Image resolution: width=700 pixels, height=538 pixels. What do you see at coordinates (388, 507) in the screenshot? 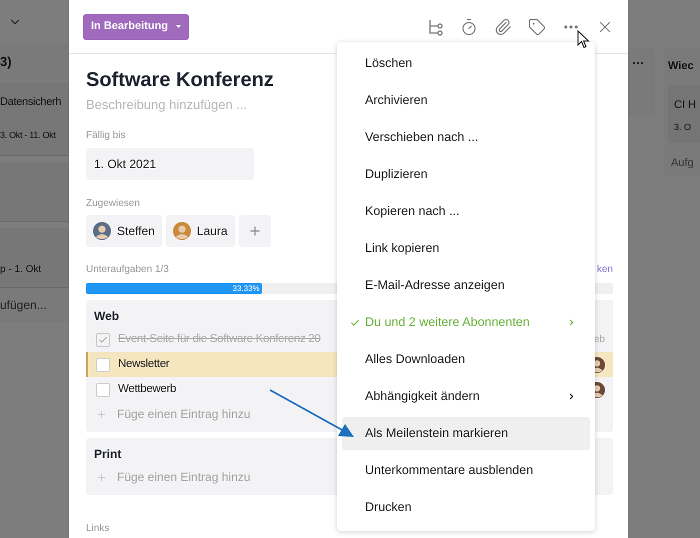
I see `menu-item-label: Drucken` at bounding box center [388, 507].